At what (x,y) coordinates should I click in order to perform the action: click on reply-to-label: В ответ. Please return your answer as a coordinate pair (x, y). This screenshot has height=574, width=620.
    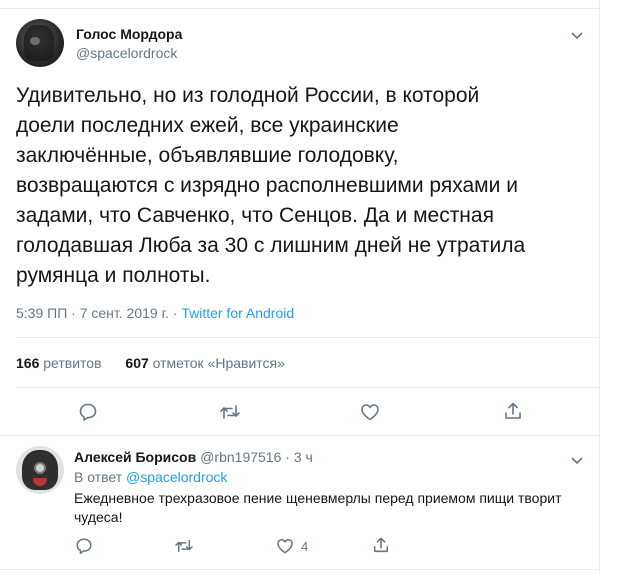
    Looking at the image, I should click on (100, 477).